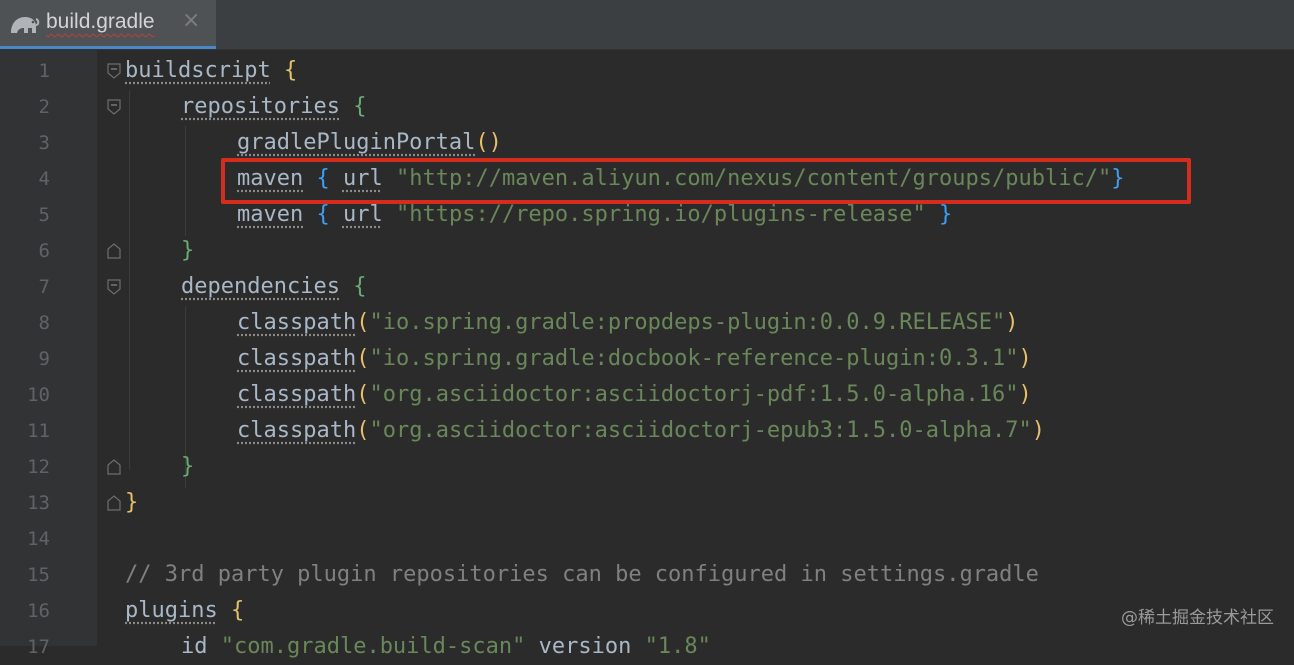  I want to click on close-icon: ×, so click(191, 20).